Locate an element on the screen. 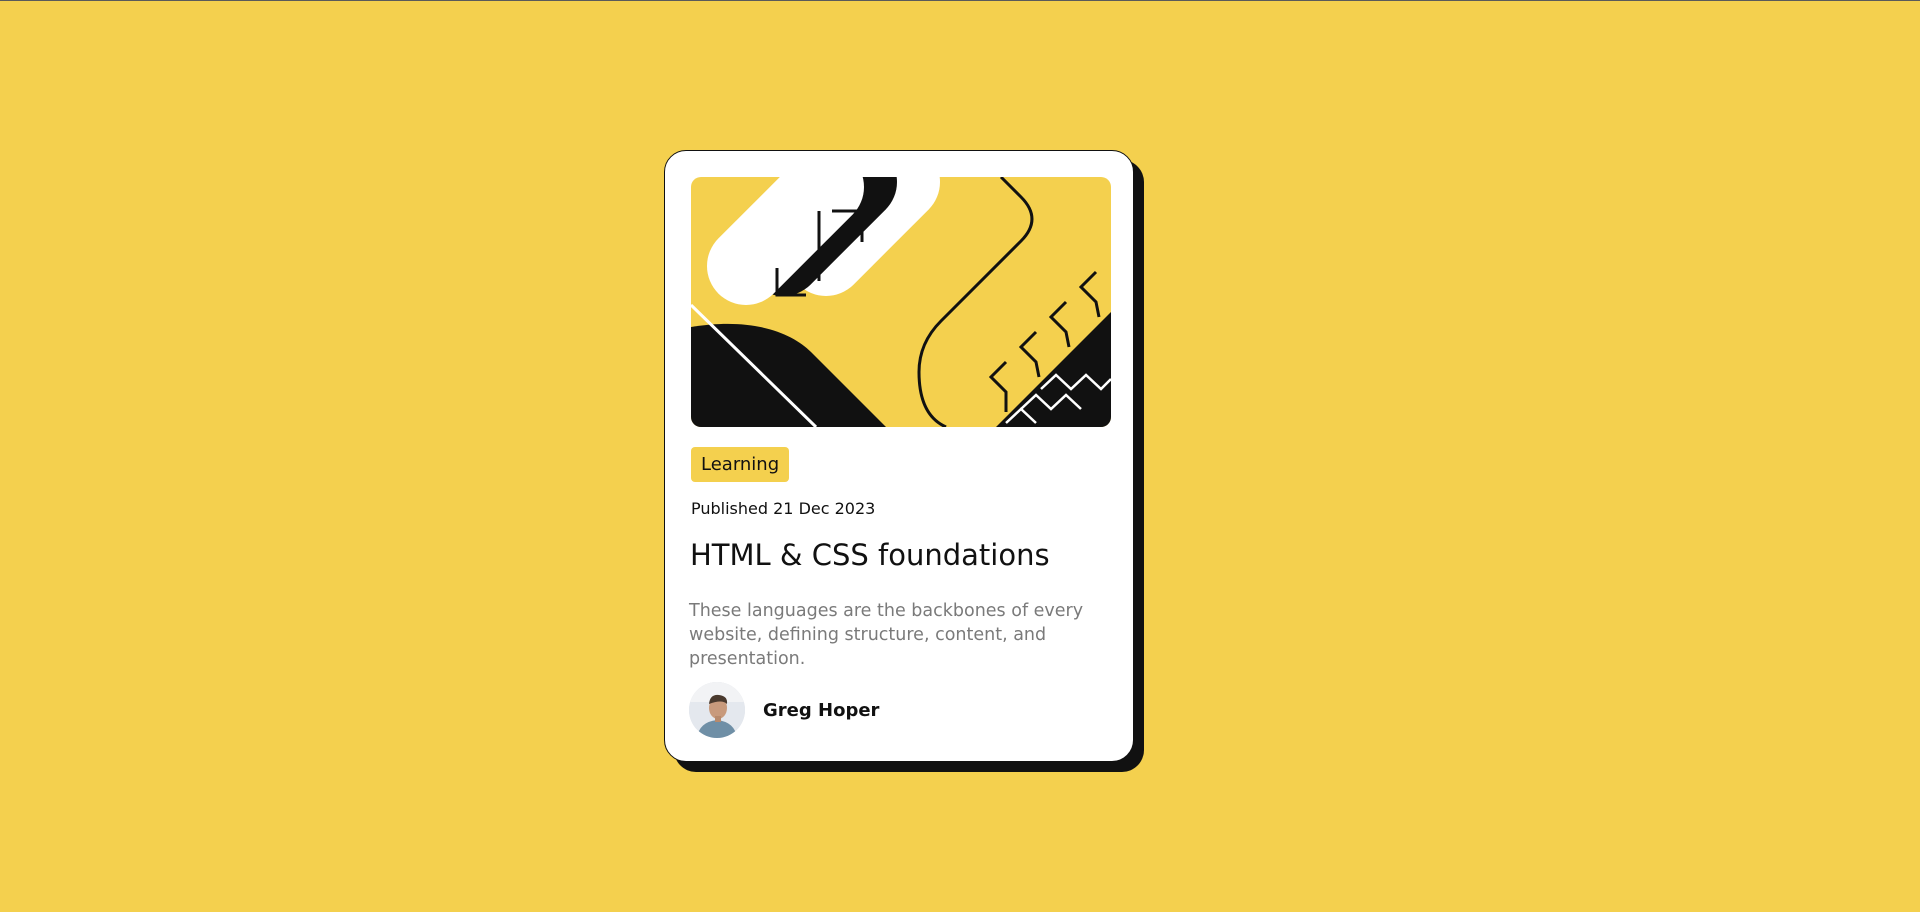 This screenshot has height=912, width=1920. author-name: Greg Hoper is located at coordinates (821, 710).